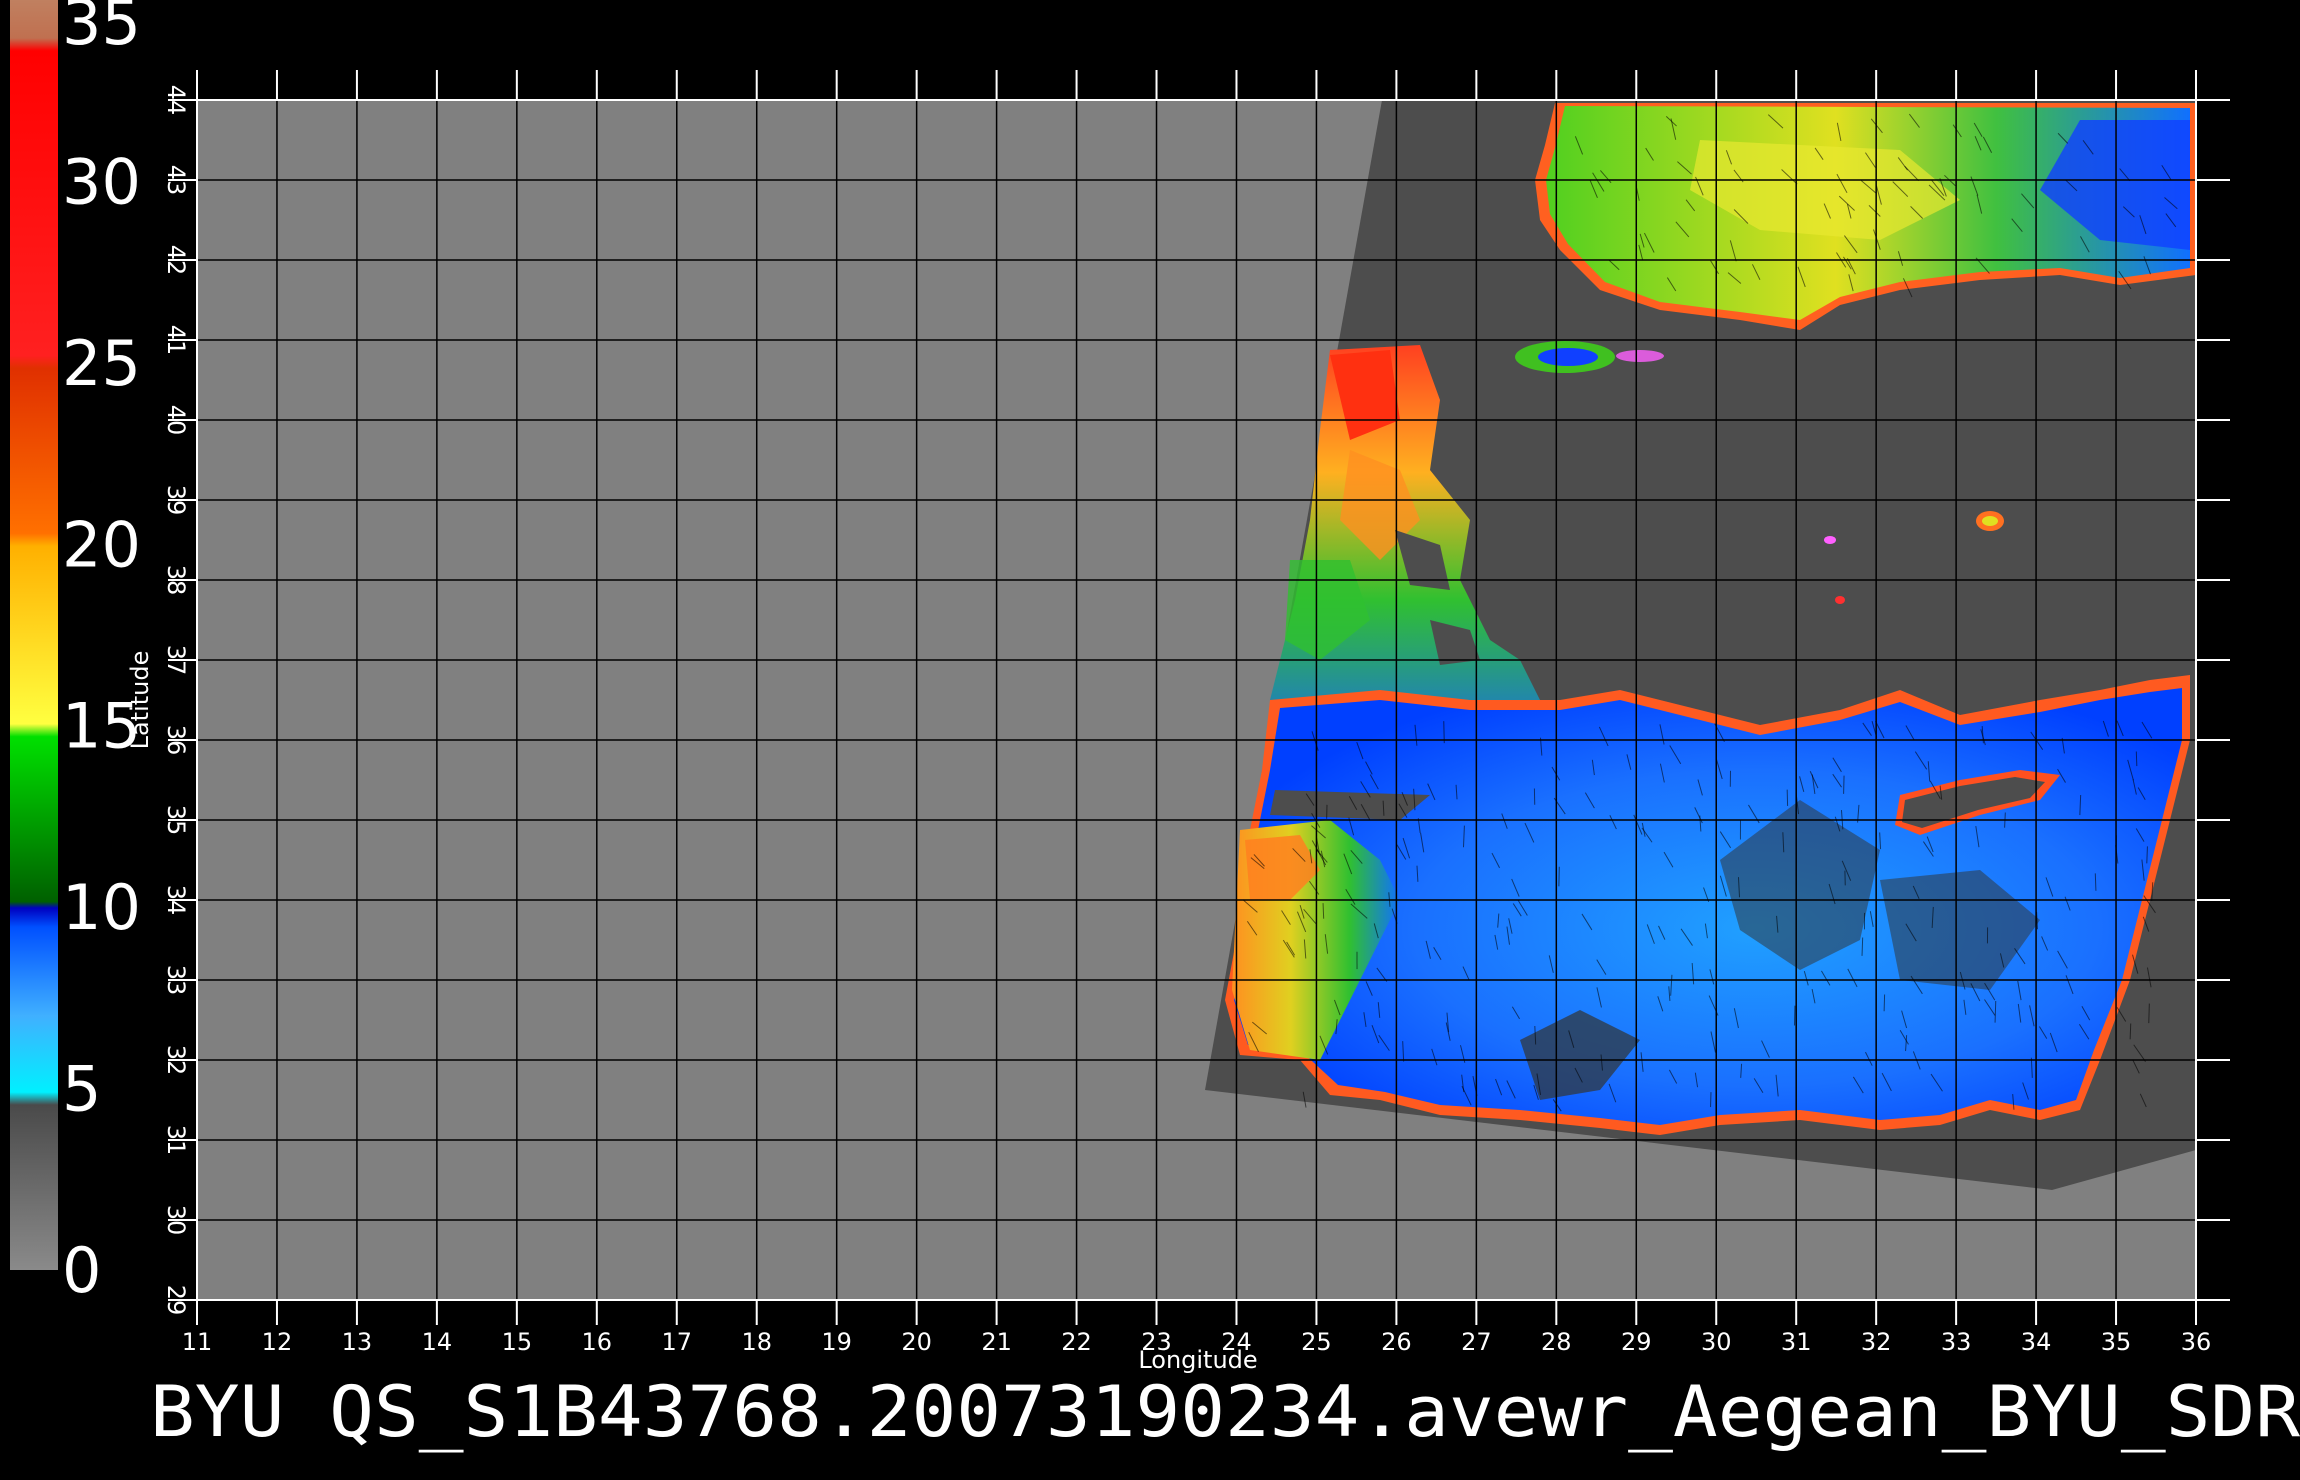  Describe the element at coordinates (81, 1270) in the screenshot. I see `colorbar-label: 0` at that location.